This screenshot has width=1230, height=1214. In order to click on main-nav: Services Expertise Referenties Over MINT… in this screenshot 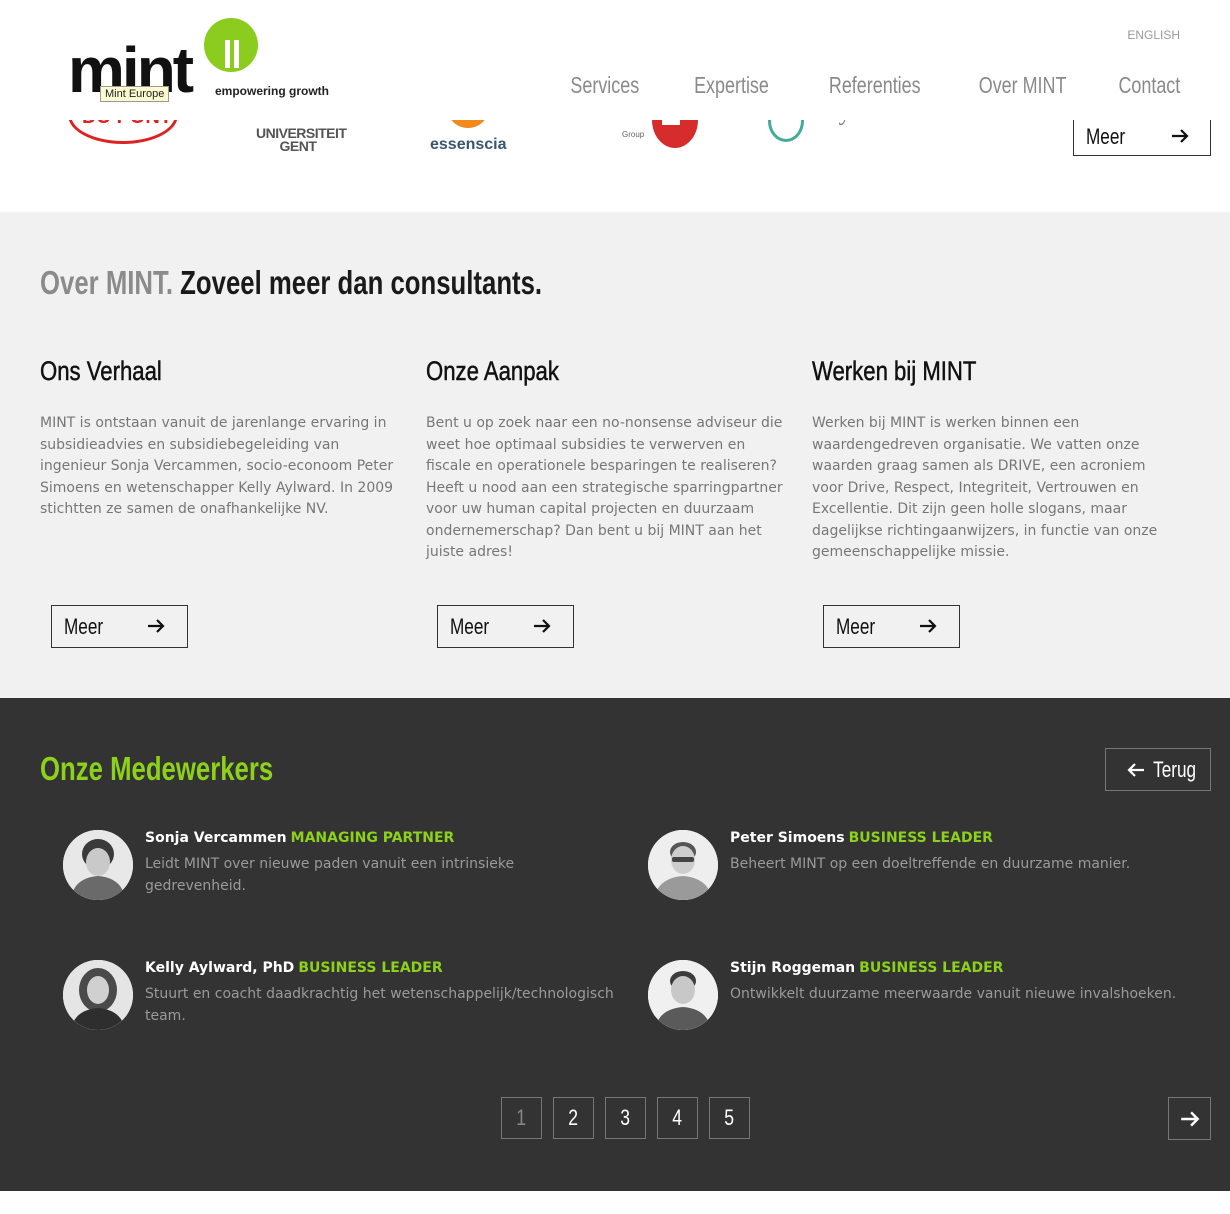, I will do `click(865, 85)`.